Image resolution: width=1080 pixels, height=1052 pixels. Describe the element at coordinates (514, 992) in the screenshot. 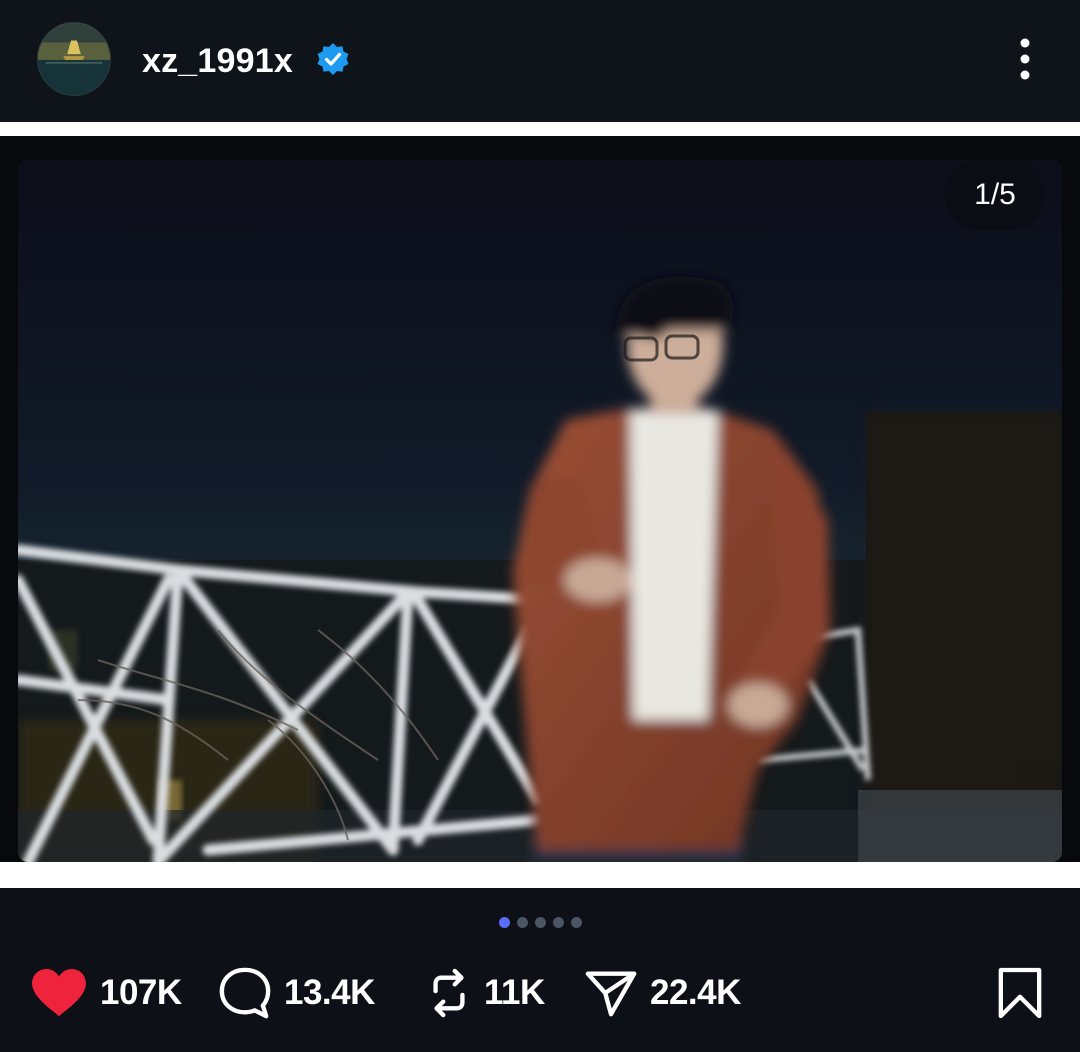

I see `repost-count: 11K` at that location.